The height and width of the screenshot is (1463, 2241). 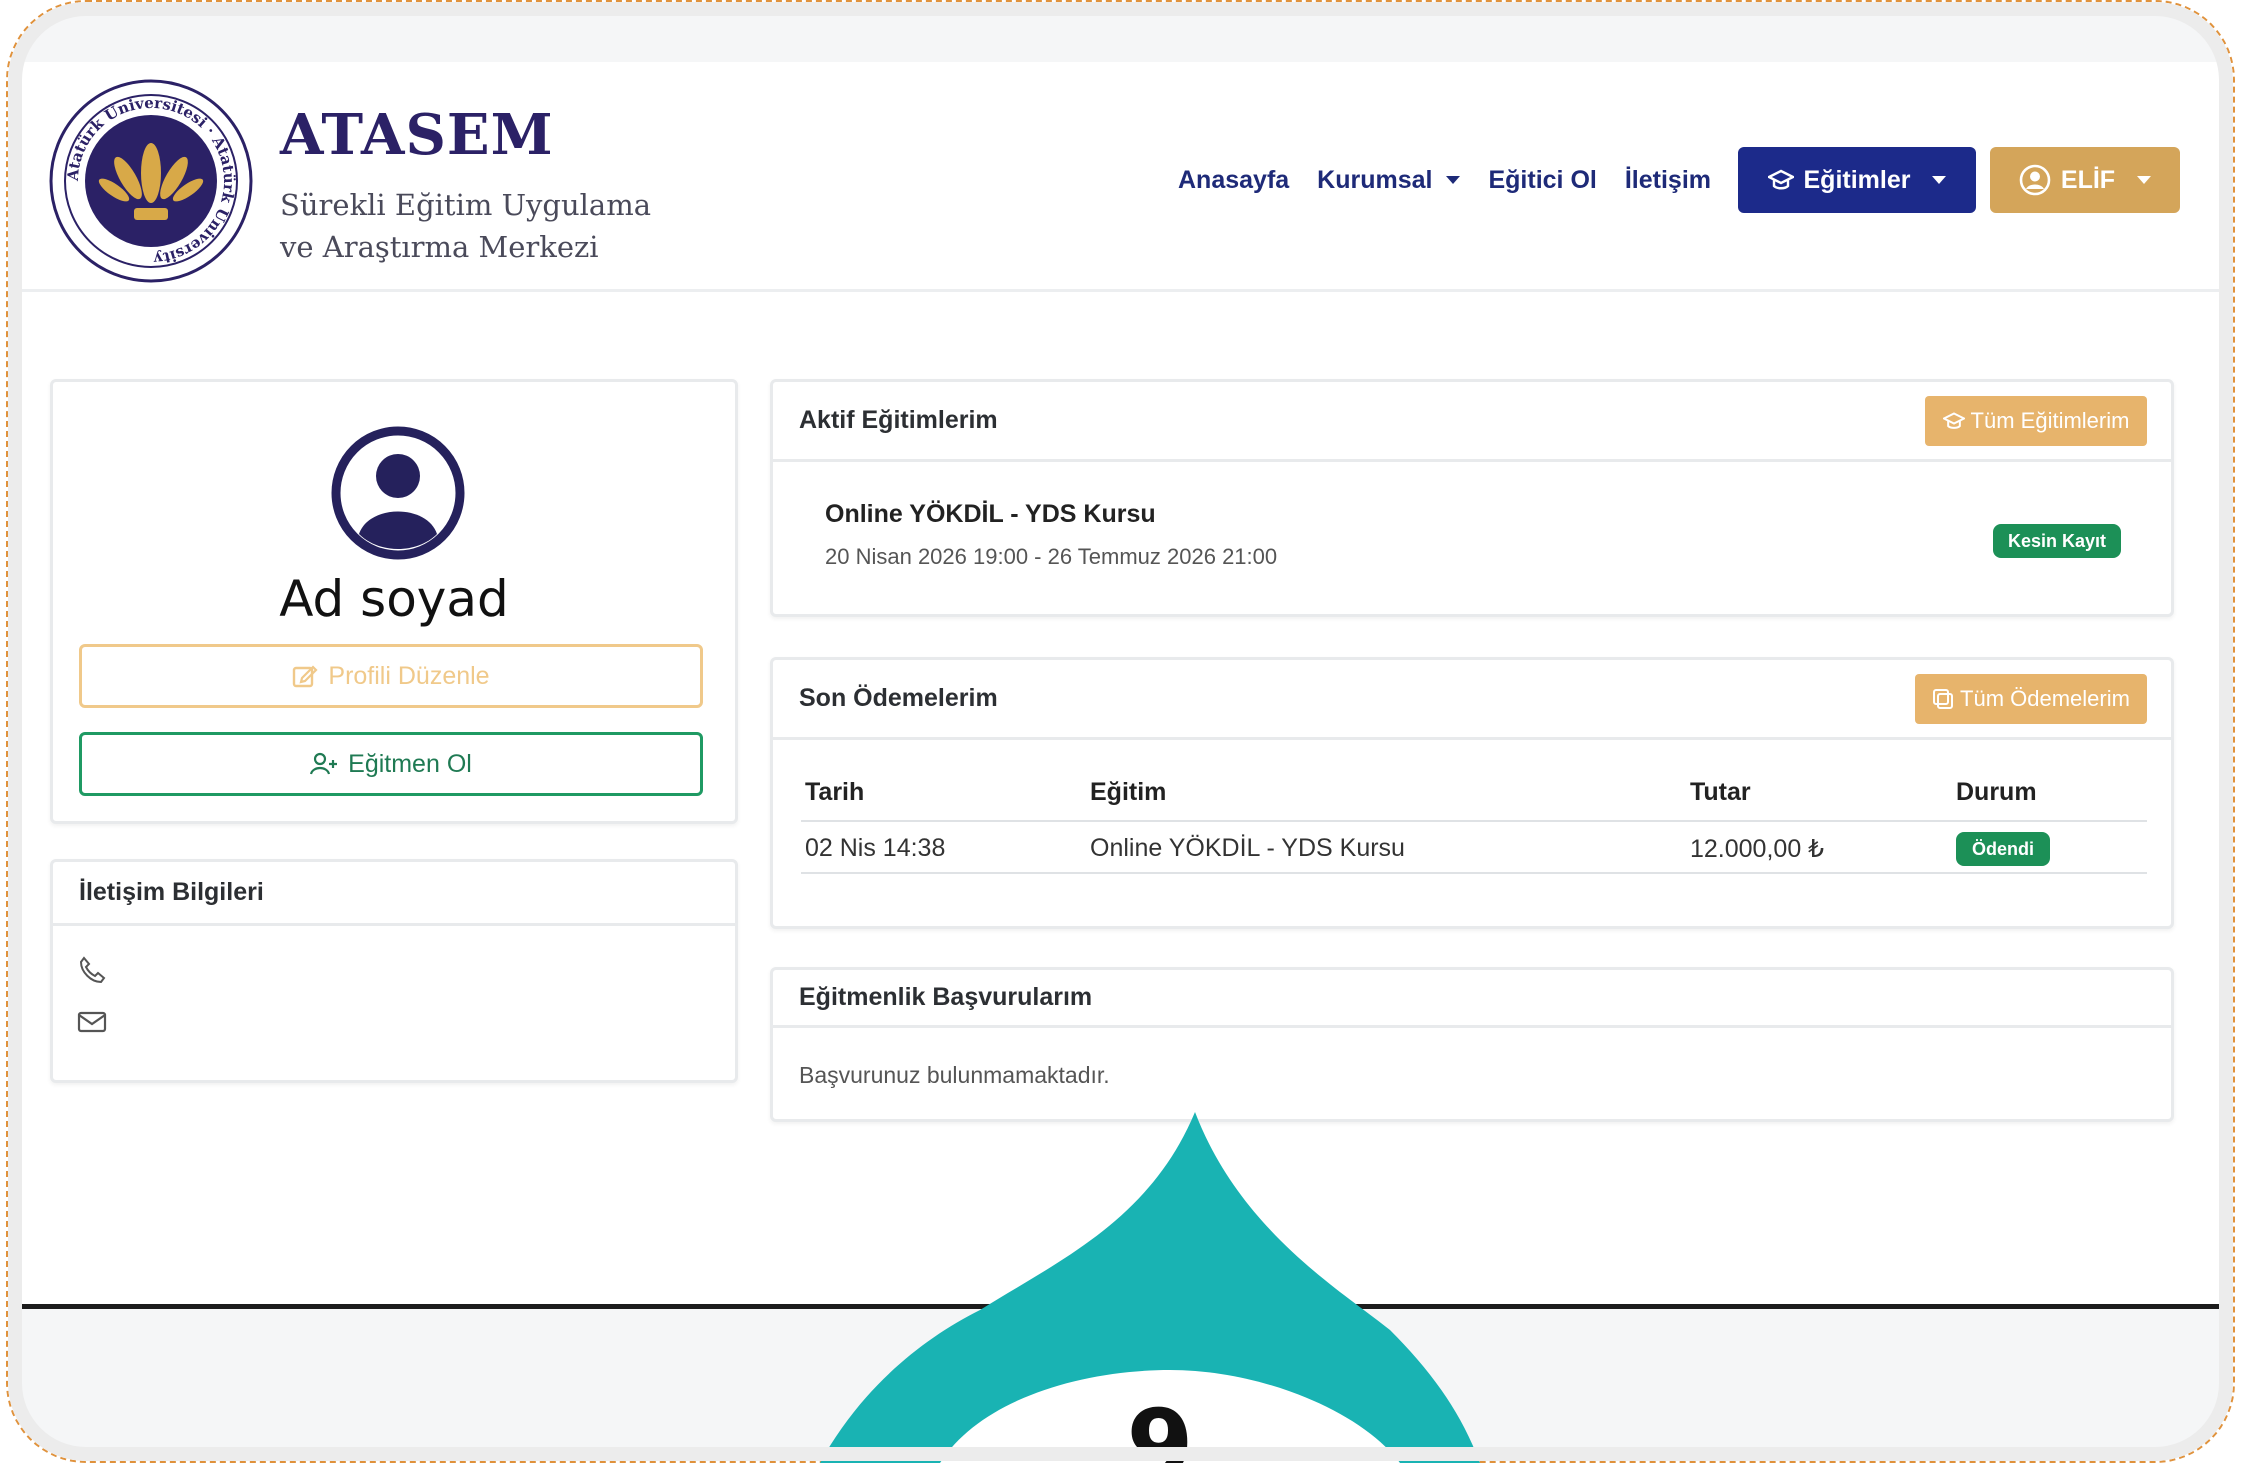 What do you see at coordinates (954, 1075) in the screenshot?
I see `no-applications-text: Başvurunuz bulunmamaktadır.` at bounding box center [954, 1075].